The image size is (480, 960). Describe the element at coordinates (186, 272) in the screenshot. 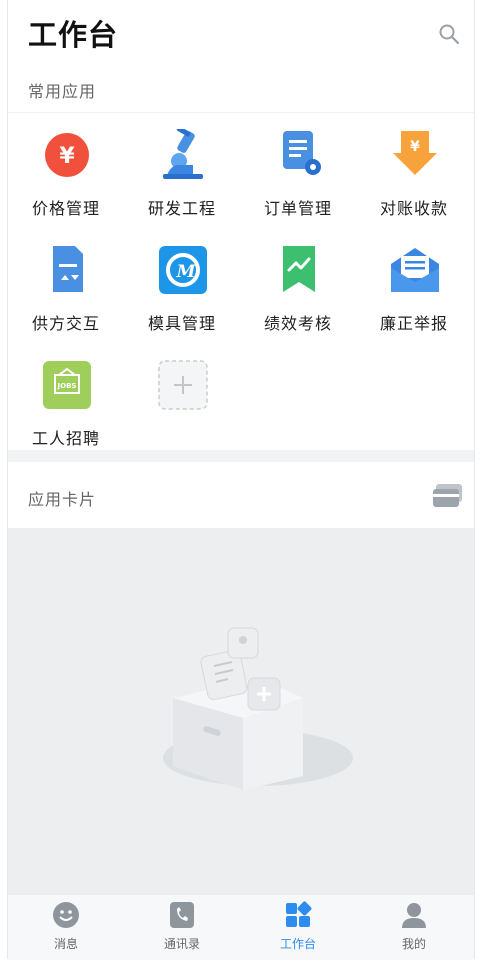

I see `svg-text: M` at that location.